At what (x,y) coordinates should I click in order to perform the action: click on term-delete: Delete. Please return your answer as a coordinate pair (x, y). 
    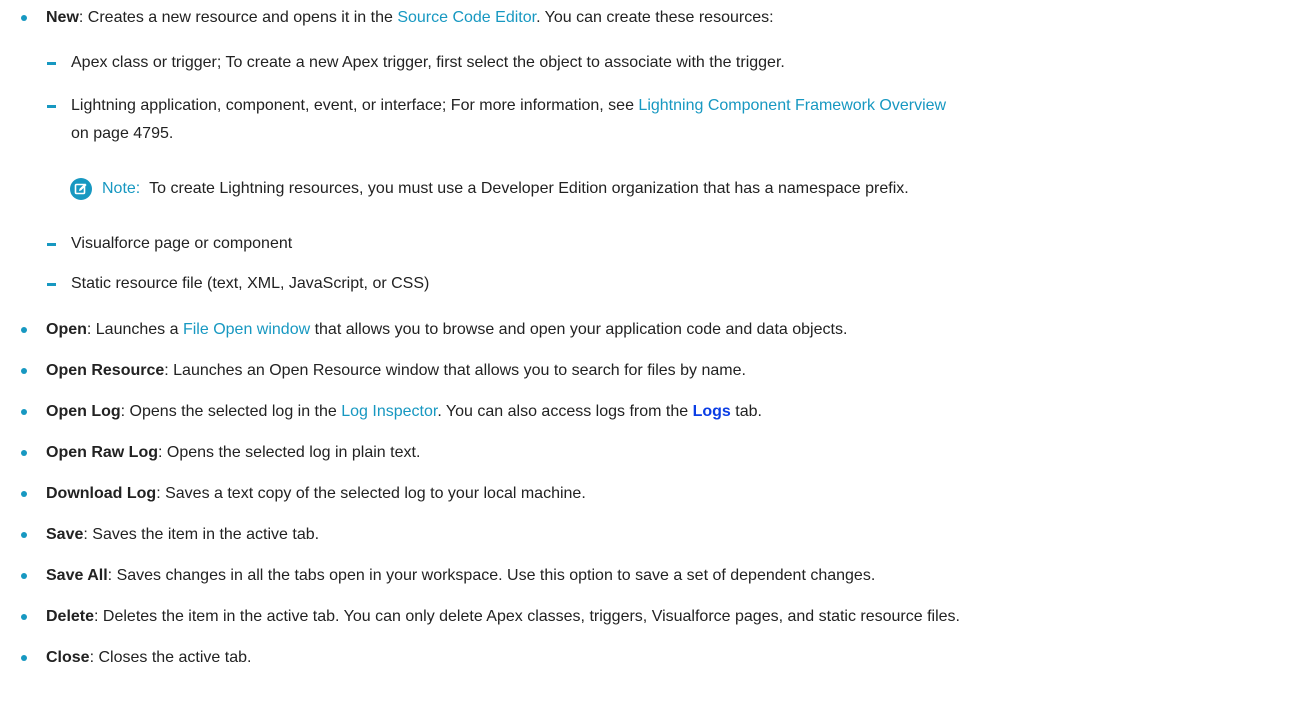
    Looking at the image, I should click on (70, 616).